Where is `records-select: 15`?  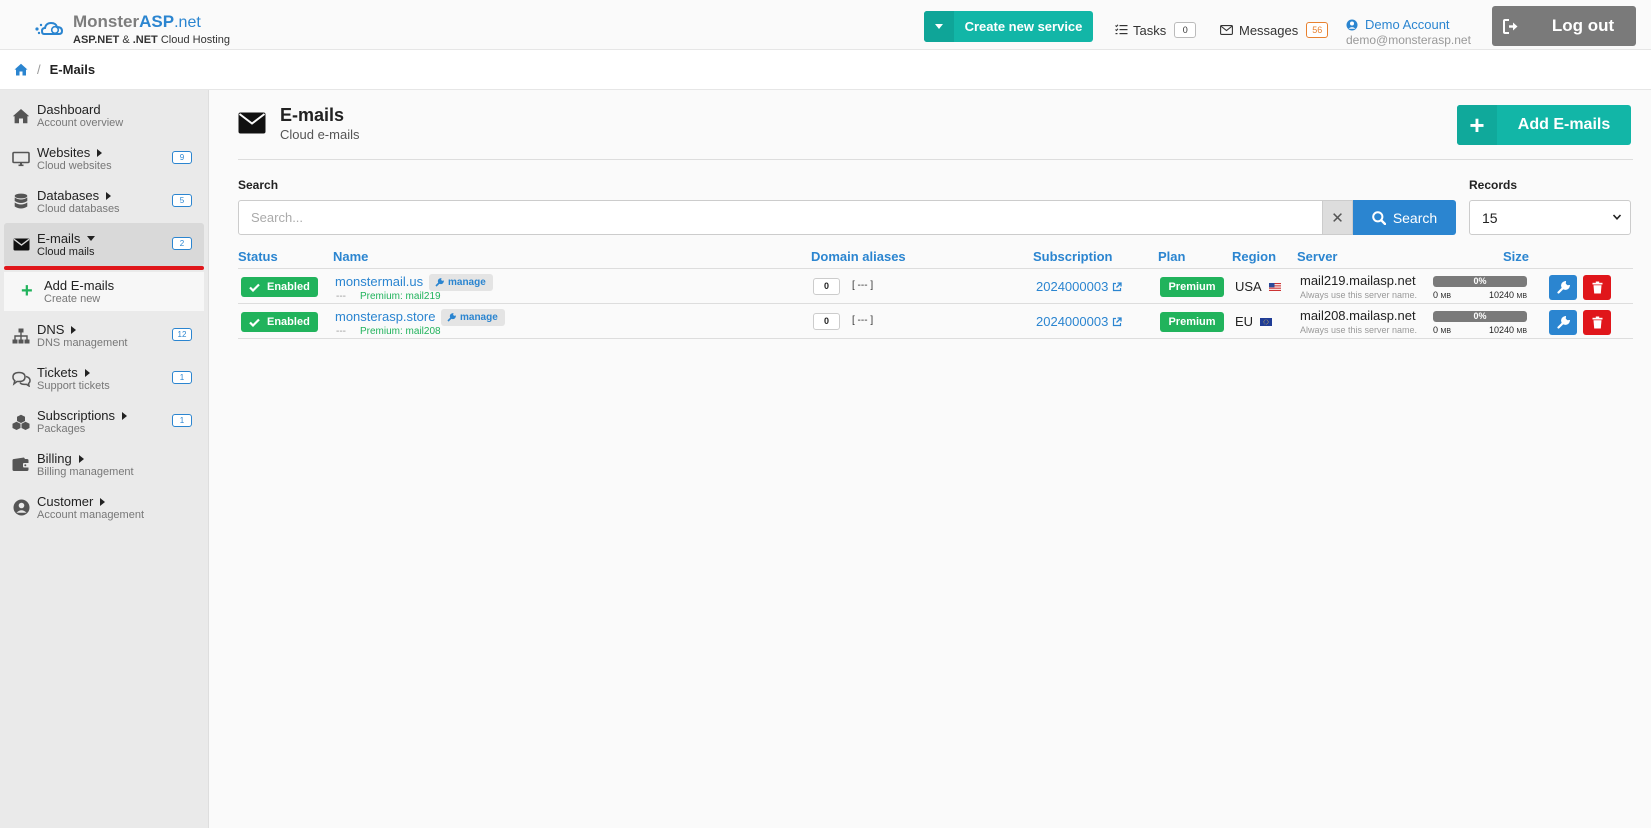
records-select: 15 is located at coordinates (1550, 217).